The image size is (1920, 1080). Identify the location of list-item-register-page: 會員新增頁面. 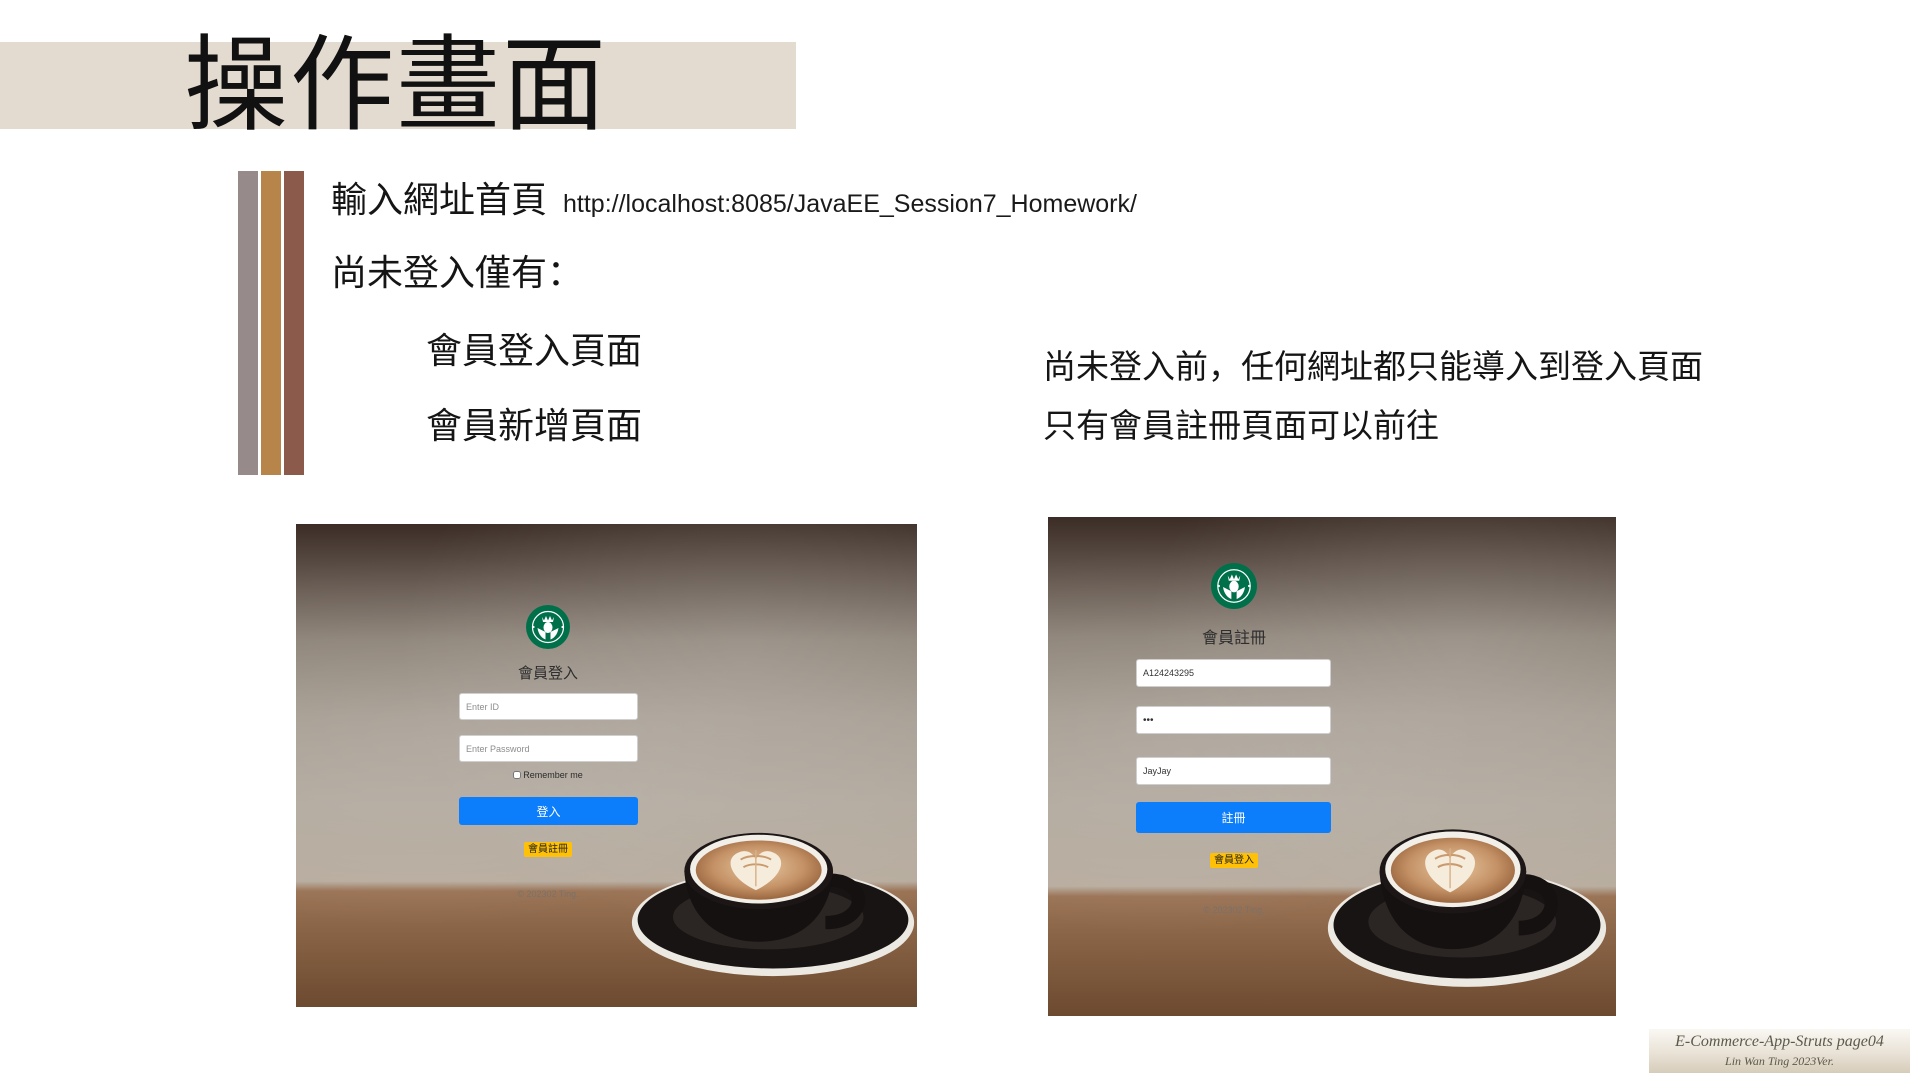
(534, 426).